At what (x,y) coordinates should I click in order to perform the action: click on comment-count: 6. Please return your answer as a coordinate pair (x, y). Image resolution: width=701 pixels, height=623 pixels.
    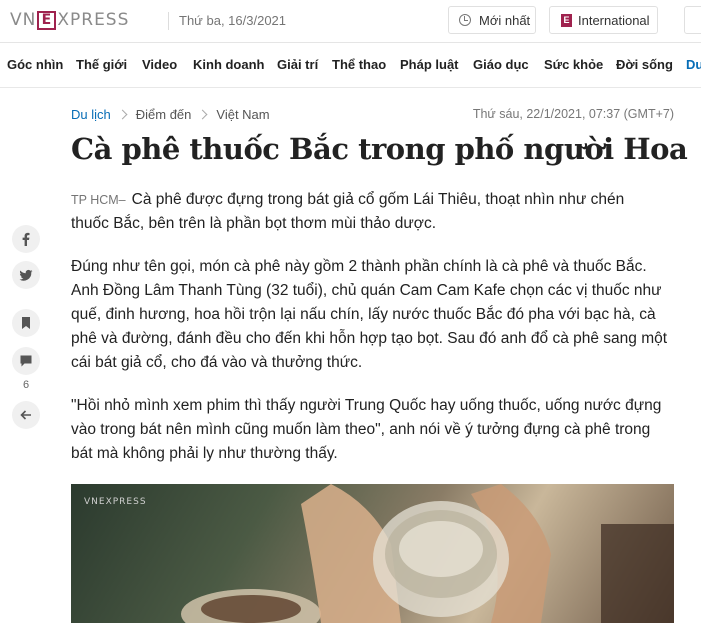
    Looking at the image, I should click on (26, 385).